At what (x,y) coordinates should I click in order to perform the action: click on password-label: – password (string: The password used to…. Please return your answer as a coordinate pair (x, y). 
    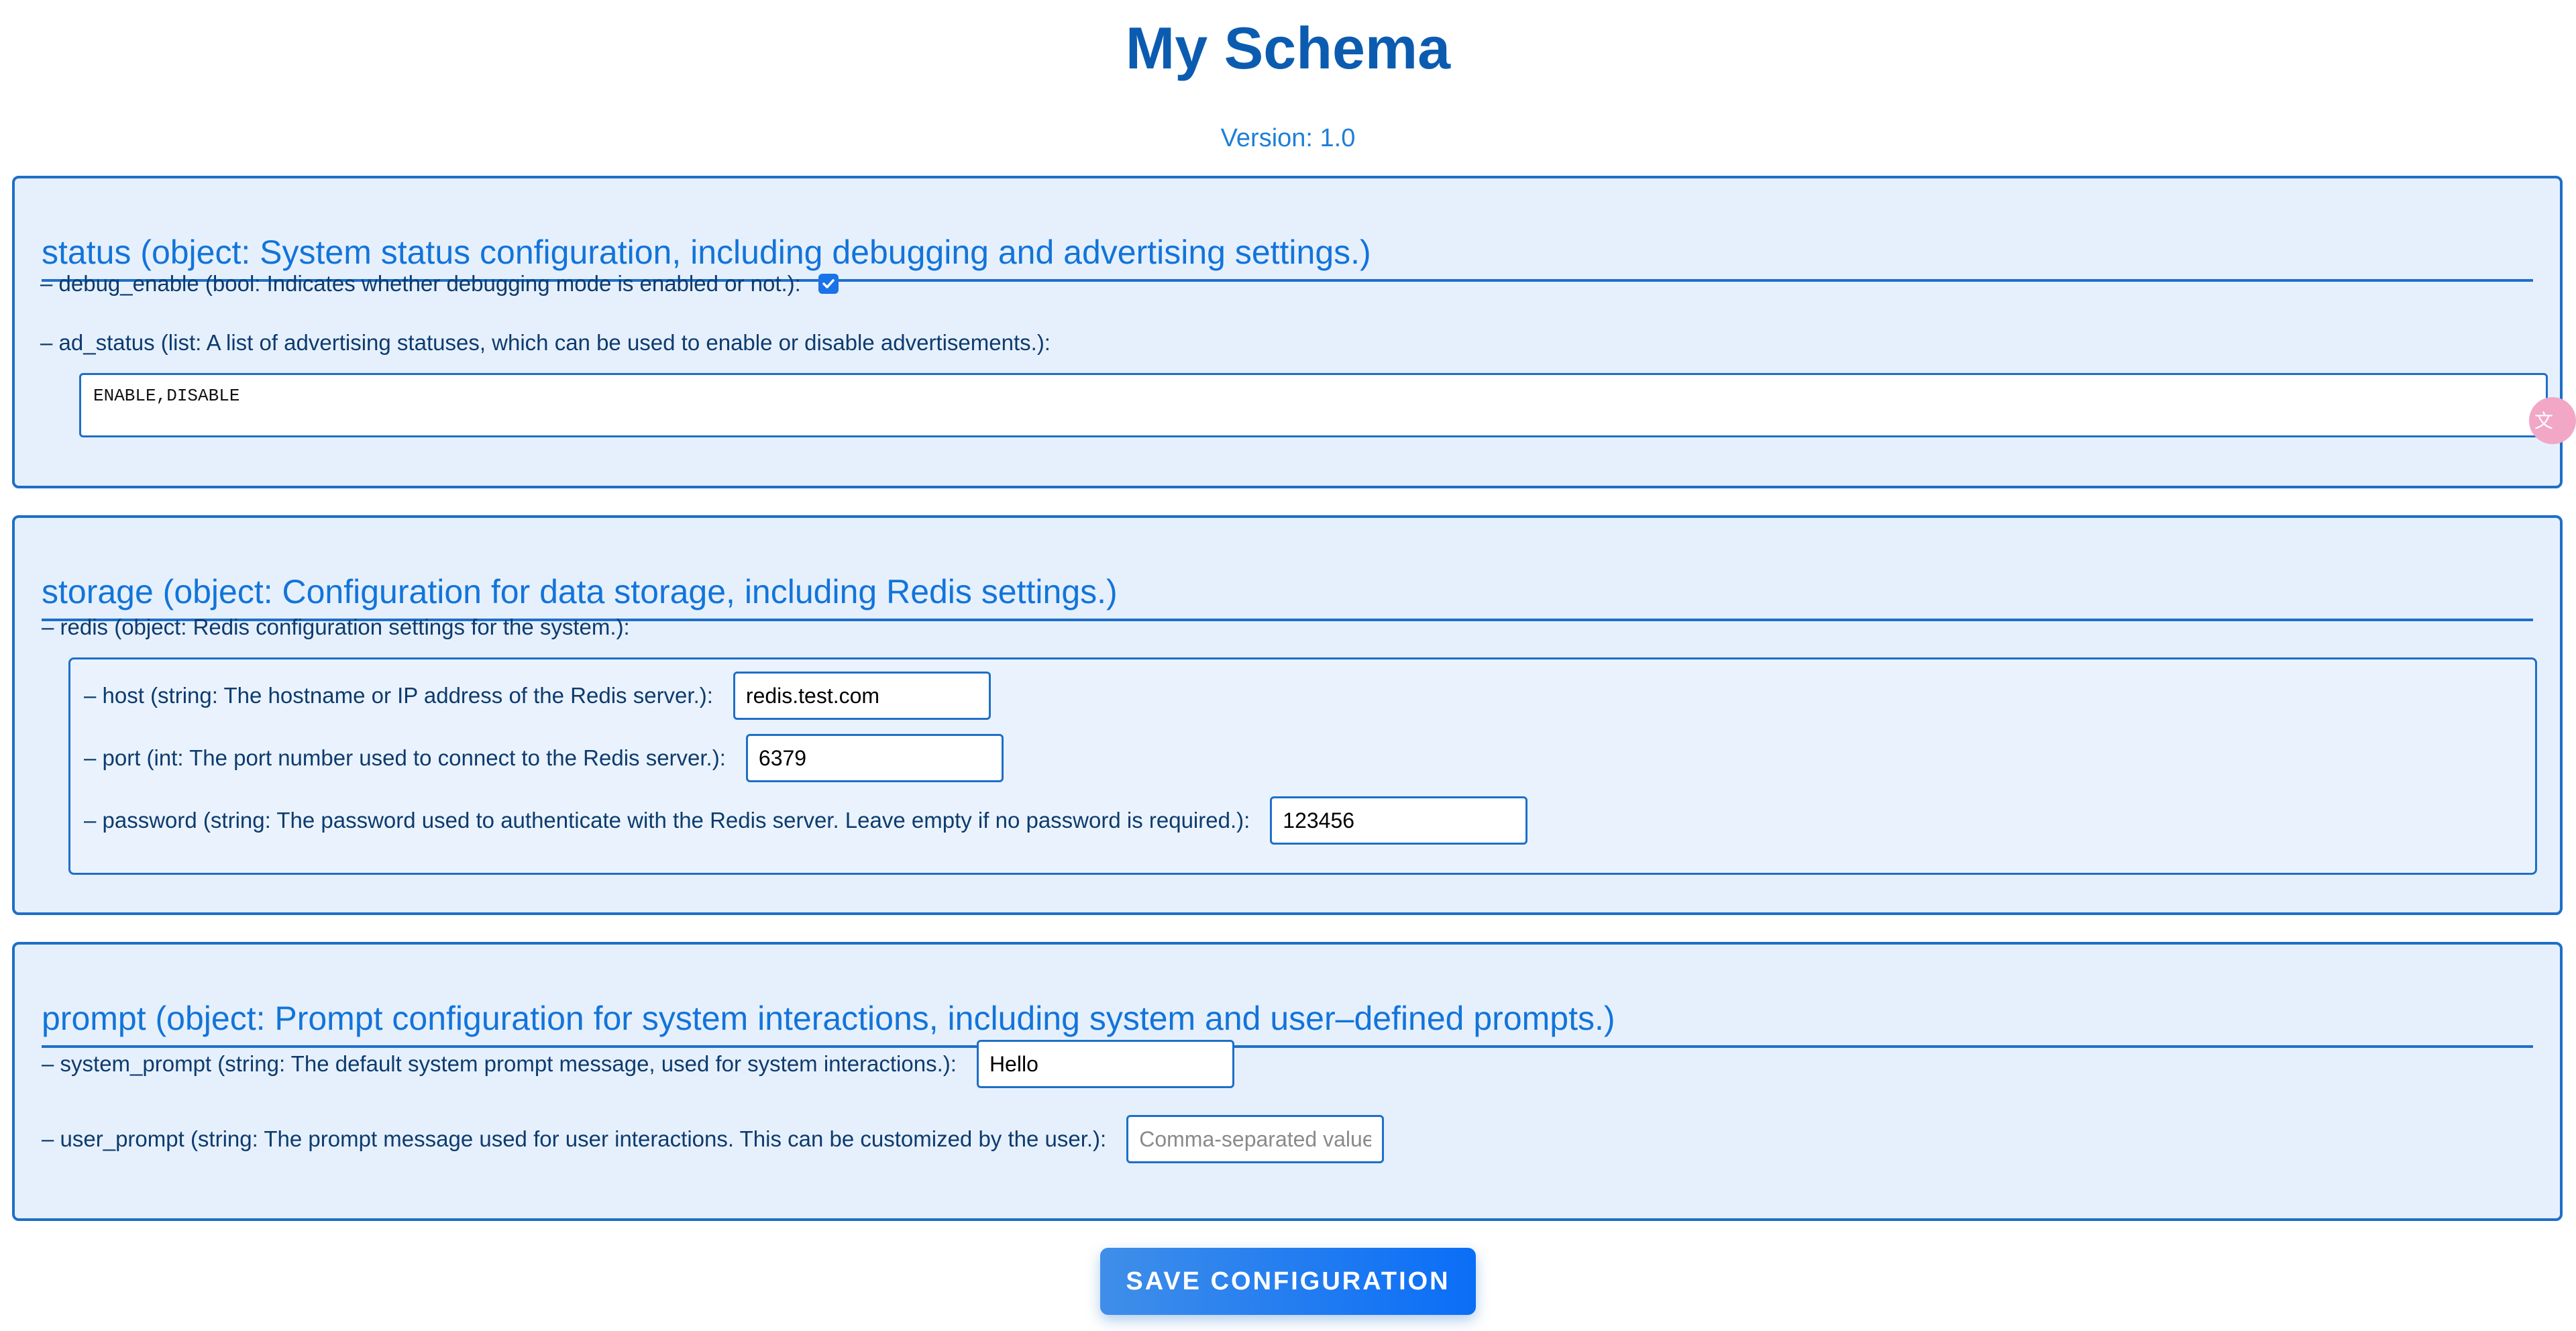
    Looking at the image, I should click on (667, 820).